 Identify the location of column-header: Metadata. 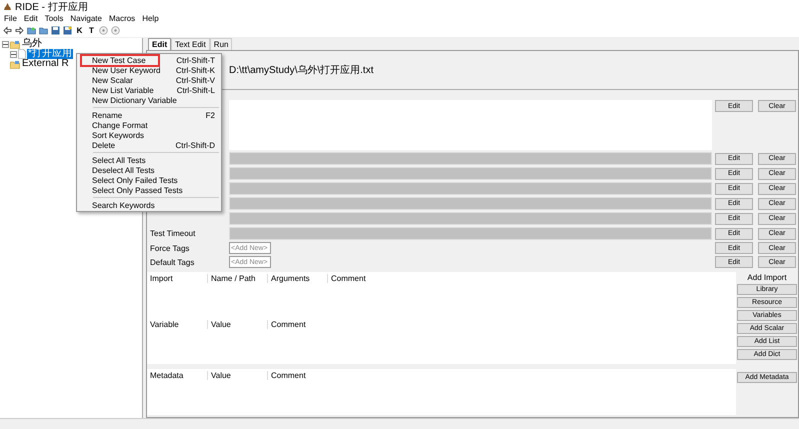
(166, 375).